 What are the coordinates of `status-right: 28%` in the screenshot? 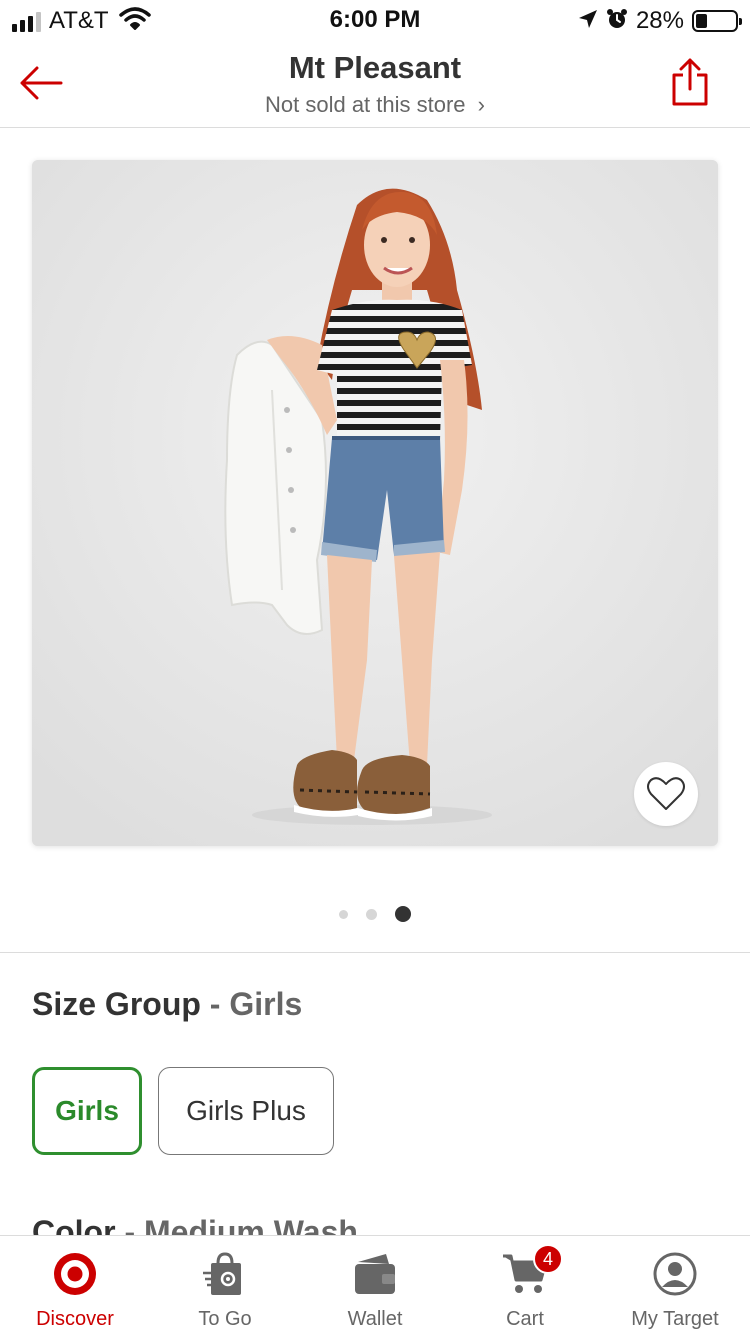 It's located at (660, 21).